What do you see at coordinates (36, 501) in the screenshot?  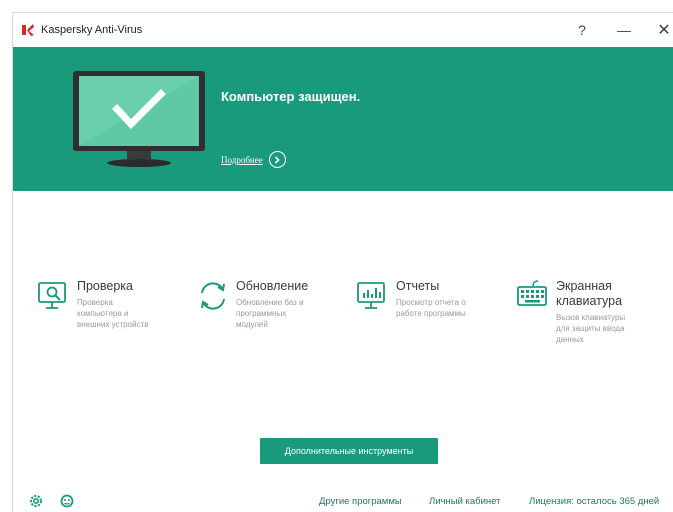 I see `gear-icon` at bounding box center [36, 501].